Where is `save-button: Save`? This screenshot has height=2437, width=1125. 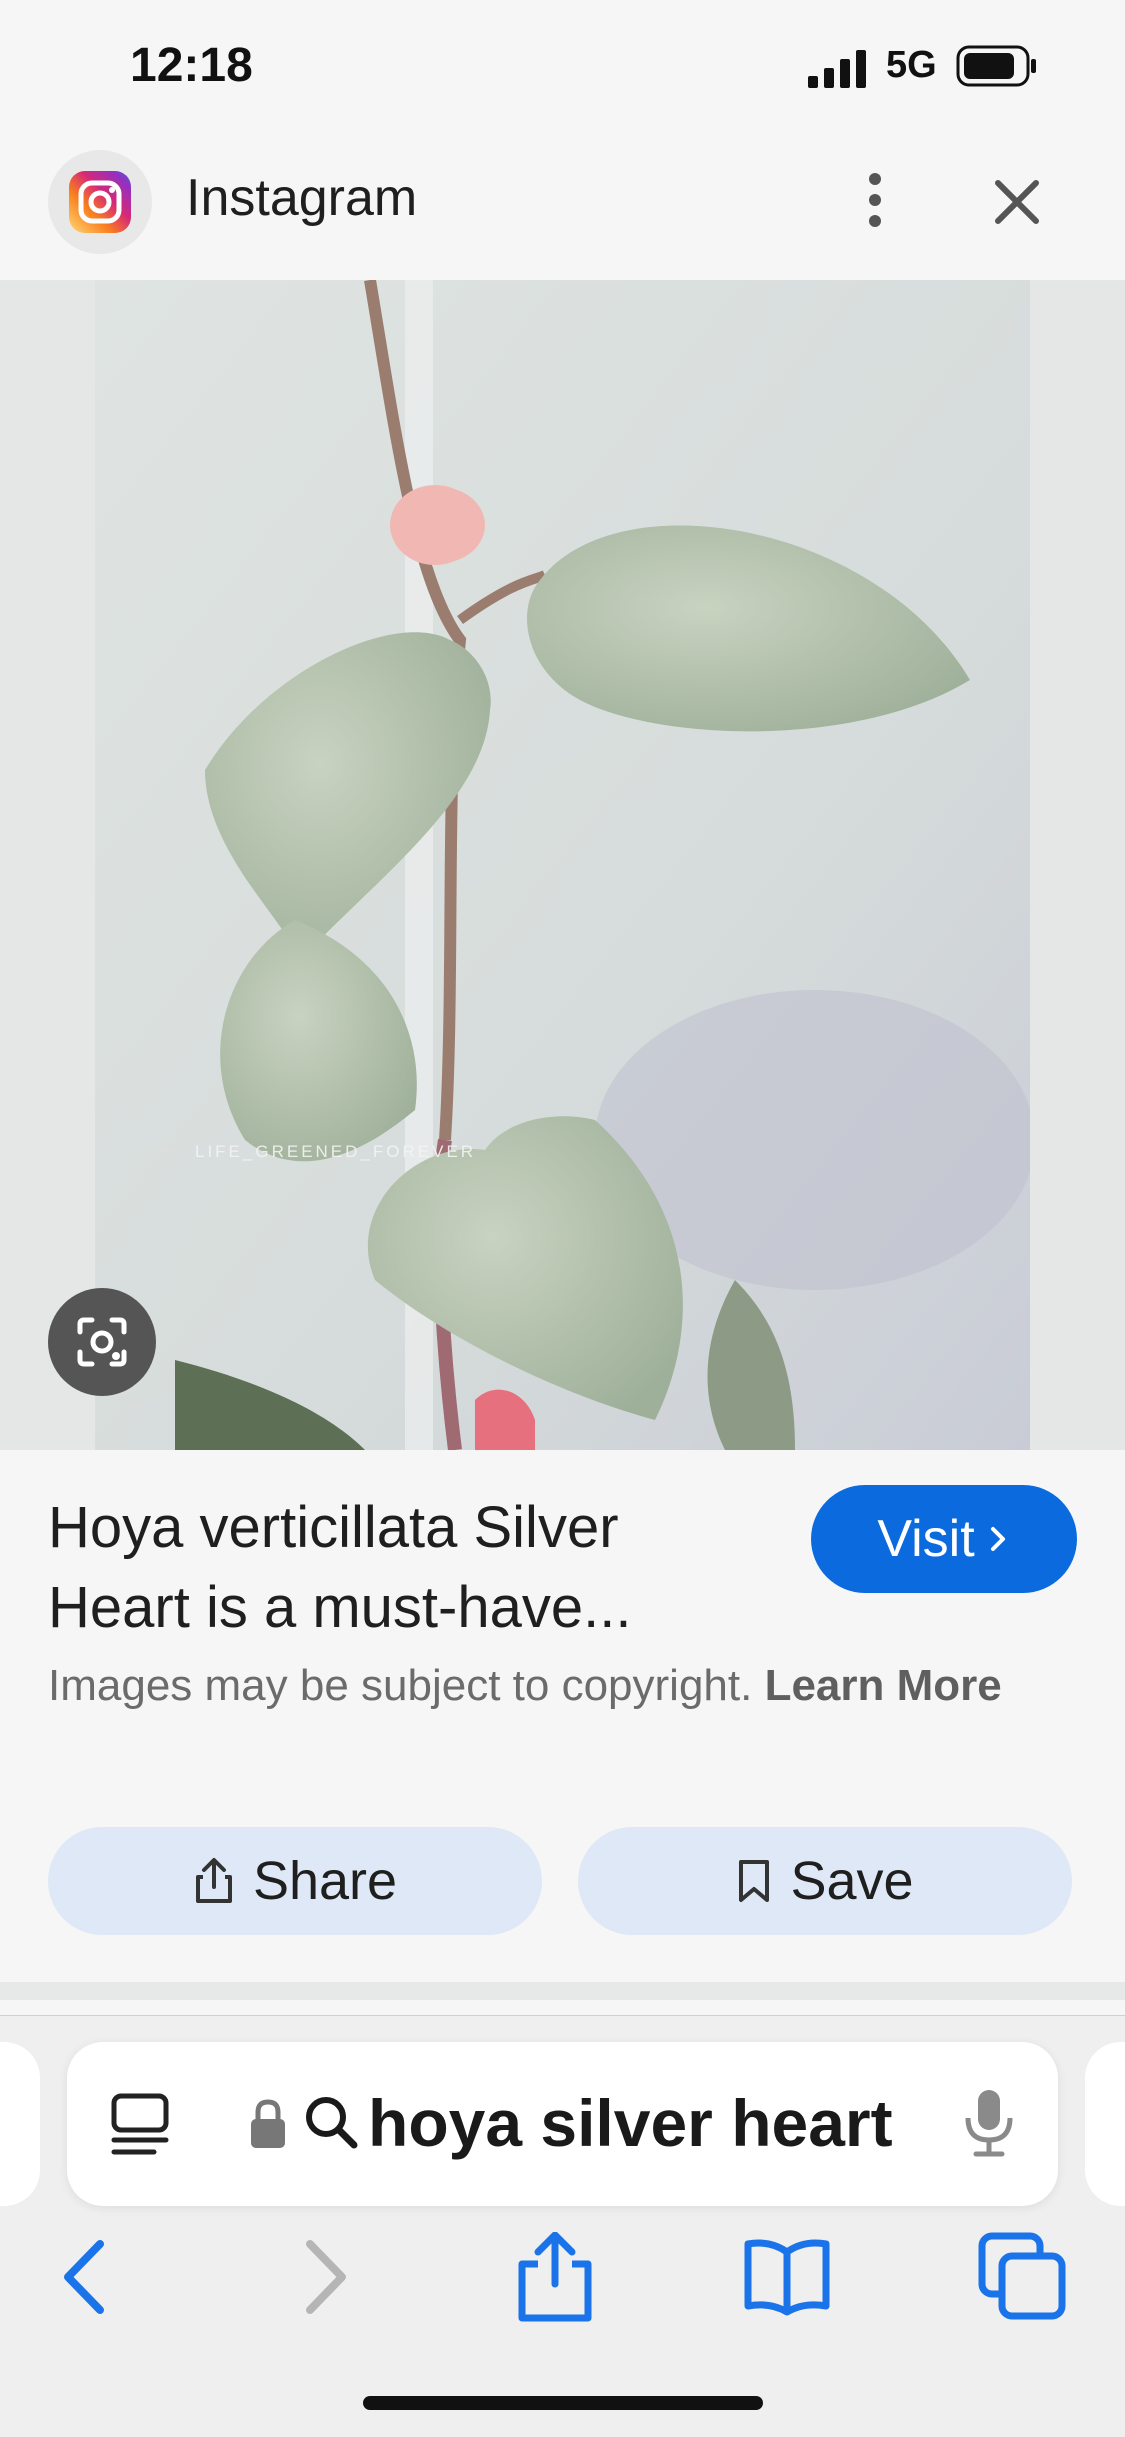 save-button: Save is located at coordinates (825, 1881).